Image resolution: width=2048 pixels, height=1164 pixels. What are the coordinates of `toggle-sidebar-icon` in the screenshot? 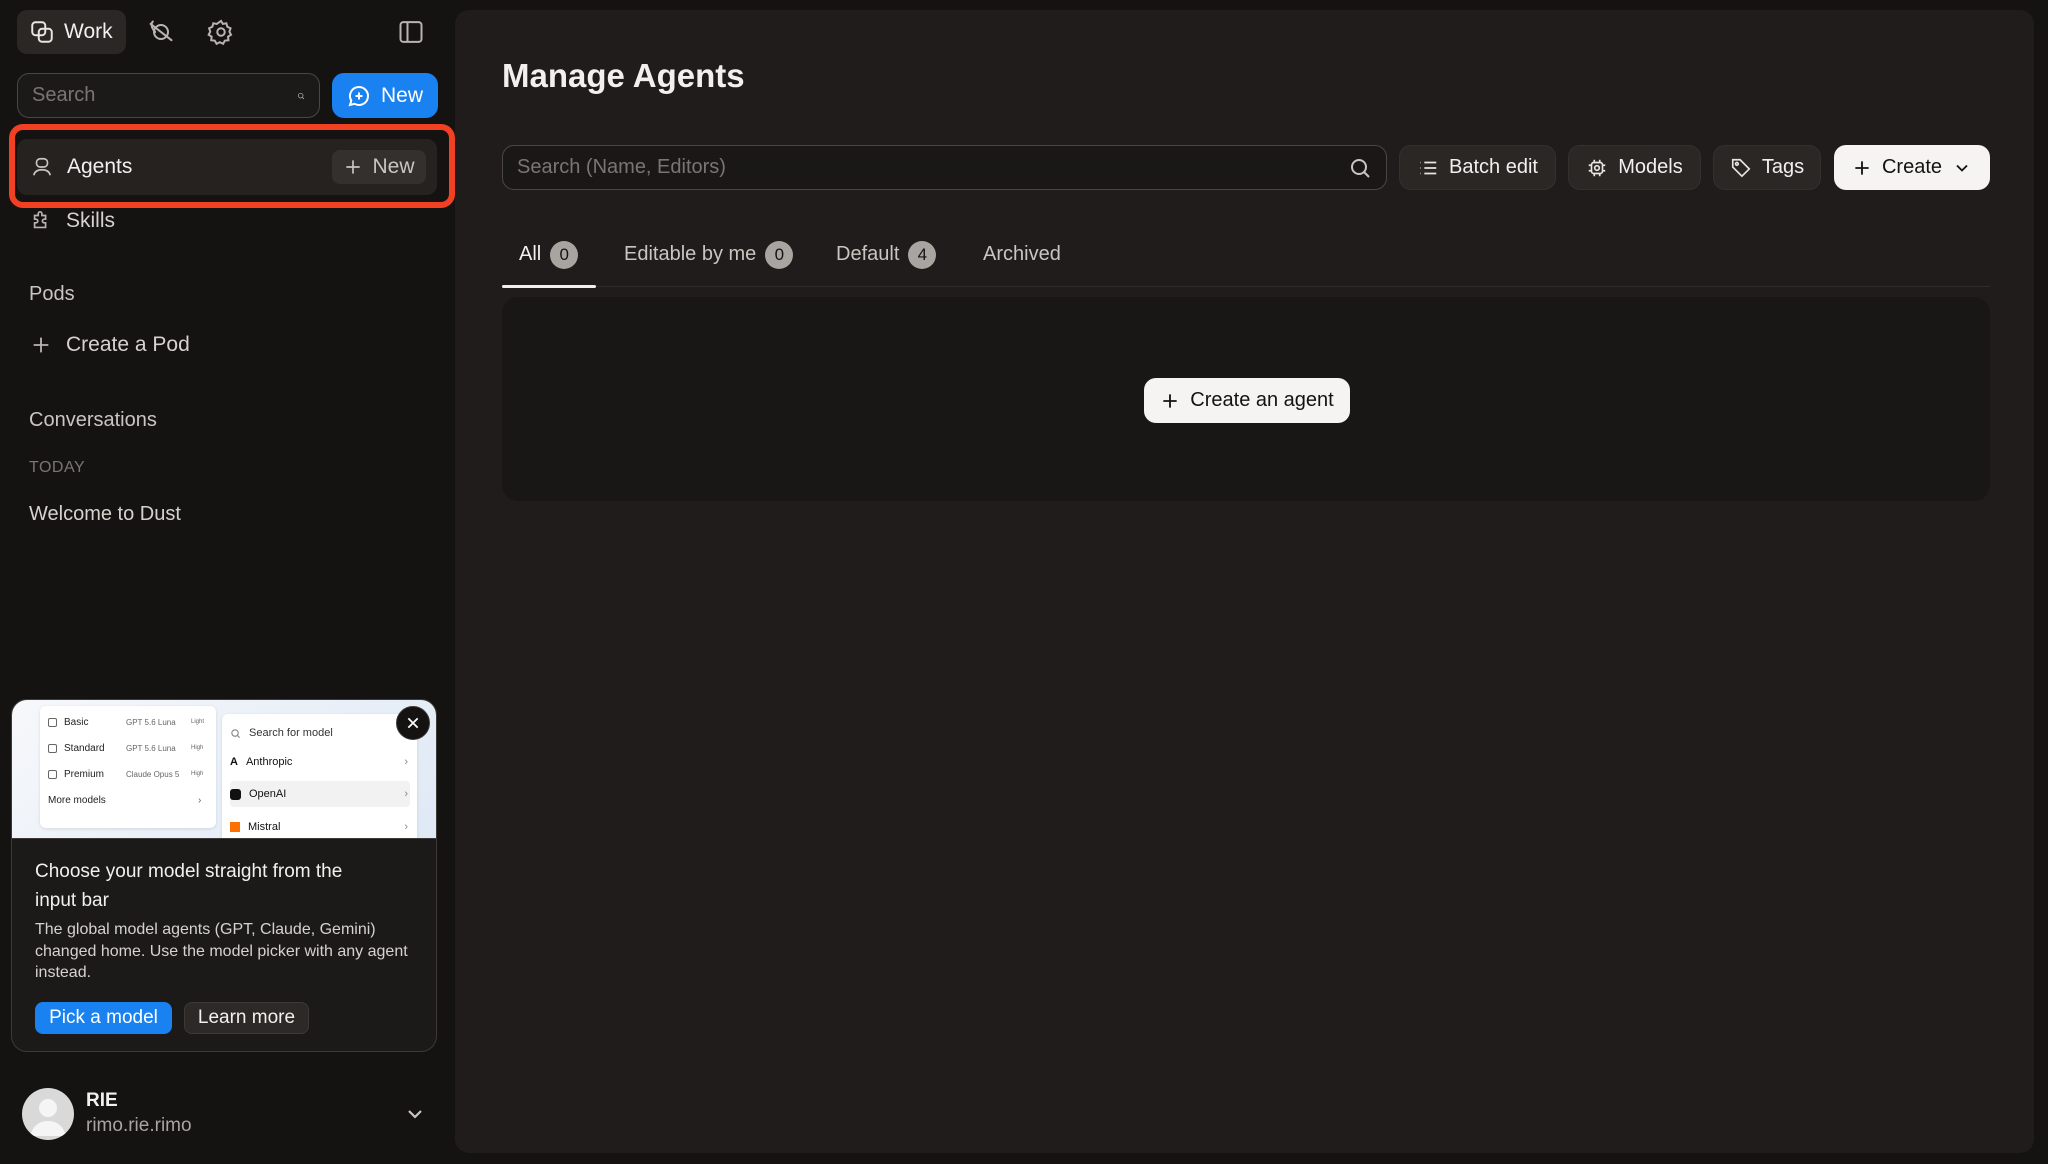 It's located at (411, 32).